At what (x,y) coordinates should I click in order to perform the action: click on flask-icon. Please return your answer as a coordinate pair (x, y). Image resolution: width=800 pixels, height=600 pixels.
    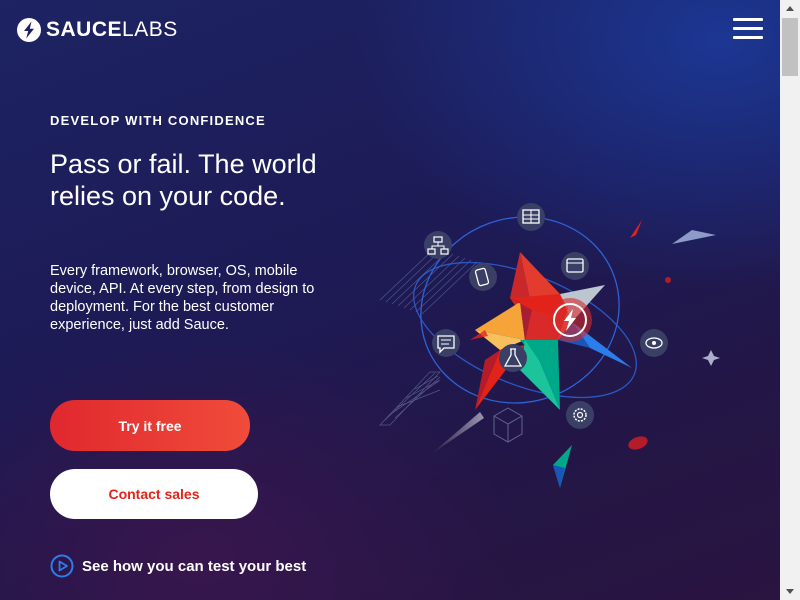
    Looking at the image, I should click on (513, 358).